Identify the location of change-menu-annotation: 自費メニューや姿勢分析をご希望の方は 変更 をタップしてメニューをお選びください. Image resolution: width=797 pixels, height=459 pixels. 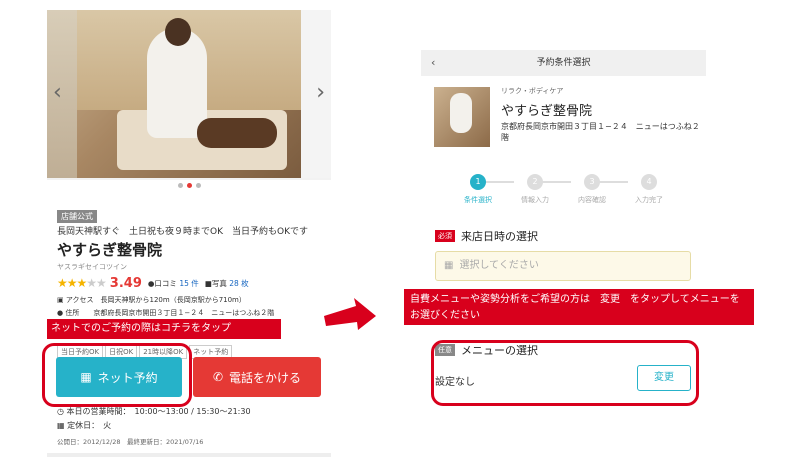
(579, 307).